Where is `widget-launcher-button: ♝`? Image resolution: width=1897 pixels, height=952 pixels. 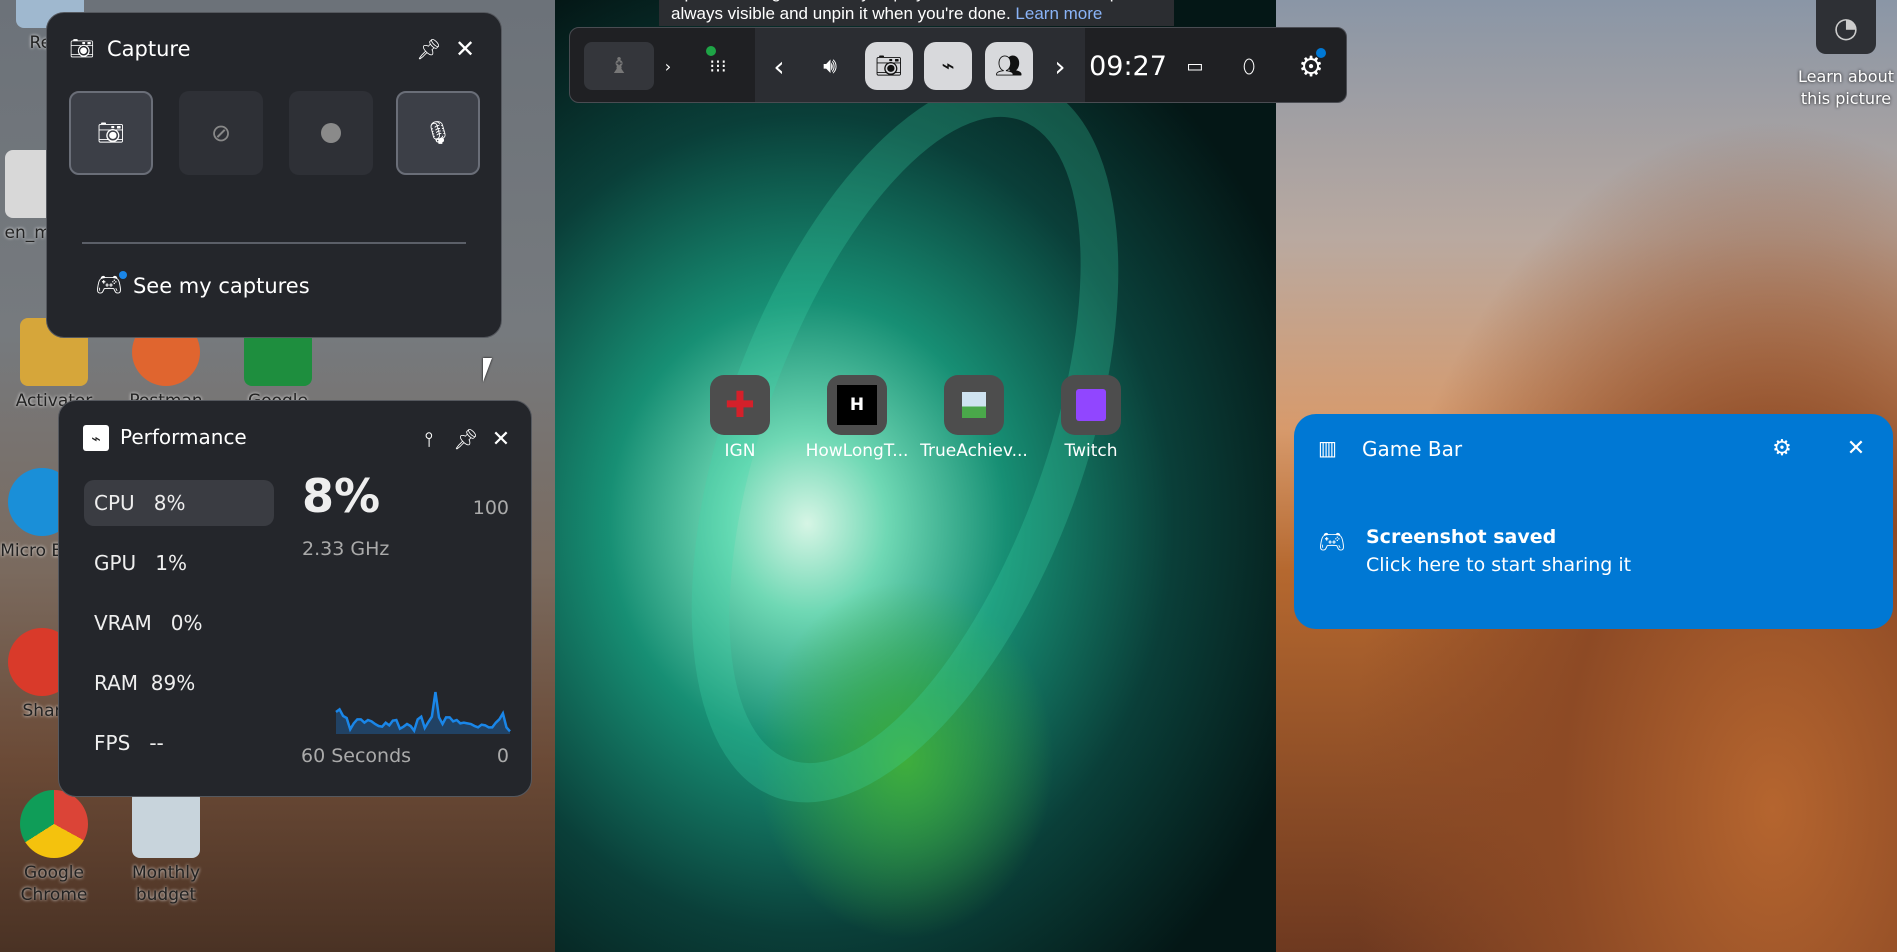 widget-launcher-button: ♝ is located at coordinates (619, 66).